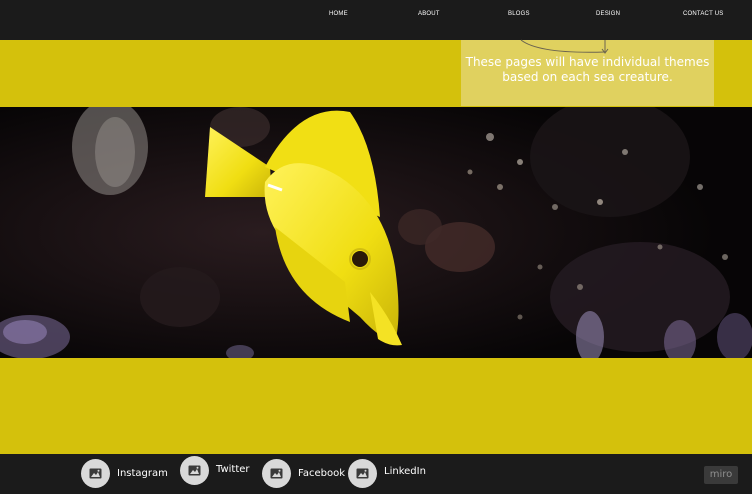 Image resolution: width=752 pixels, height=494 pixels. I want to click on nav-home-link: HOME, so click(338, 14).